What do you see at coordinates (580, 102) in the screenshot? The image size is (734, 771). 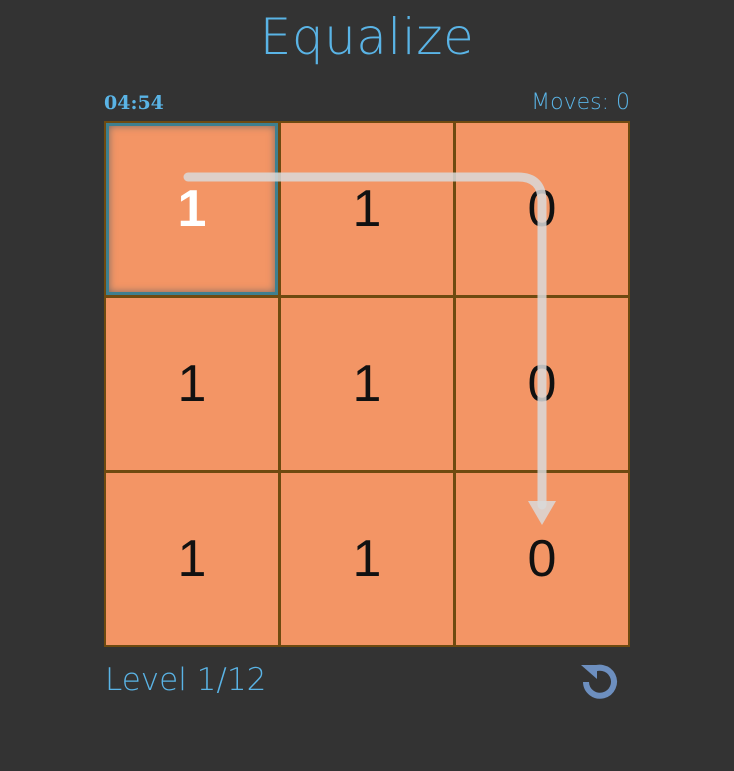 I see `moves-counter: Moves: 0` at bounding box center [580, 102].